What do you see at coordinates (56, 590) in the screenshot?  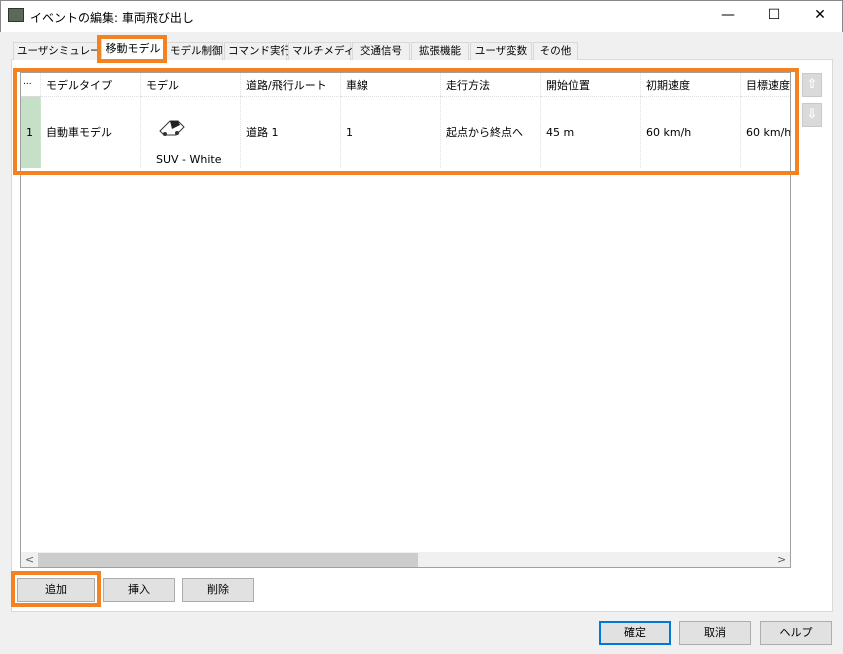 I see `add-button: 追加` at bounding box center [56, 590].